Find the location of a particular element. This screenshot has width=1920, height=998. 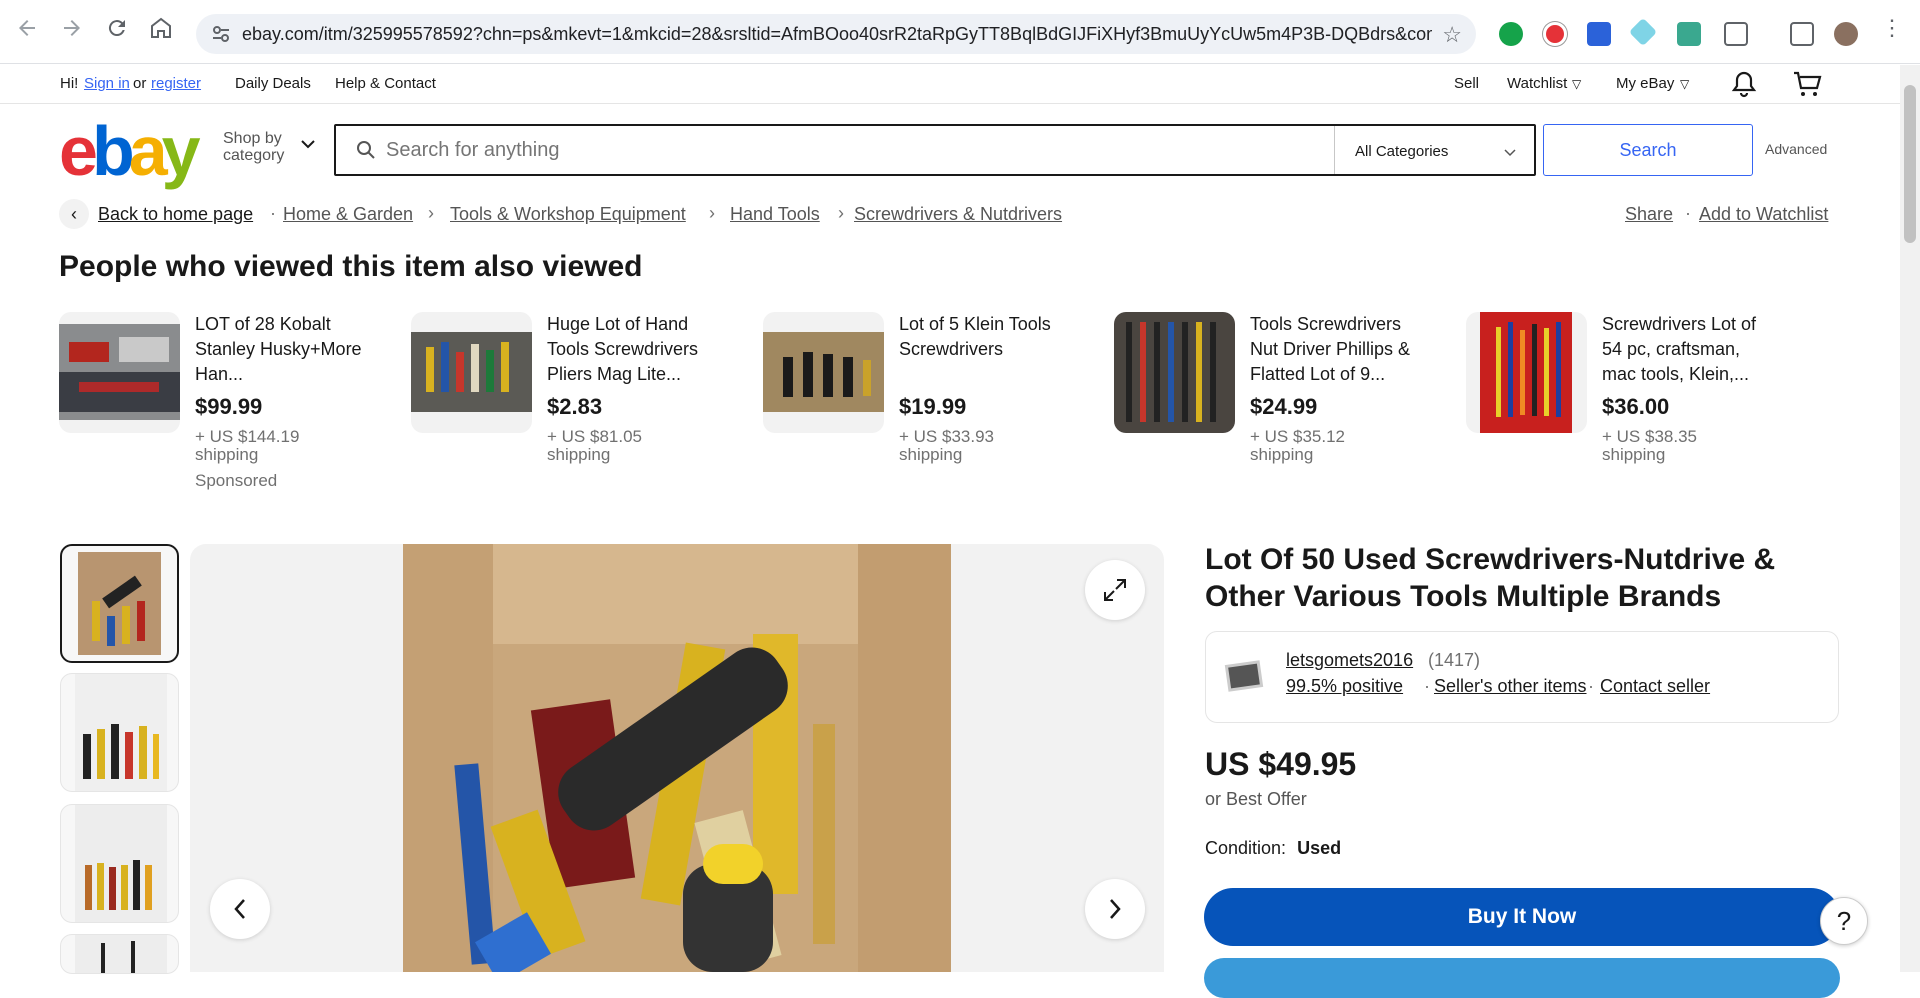

breadcrumb-chevron-icon: › is located at coordinates (841, 213).